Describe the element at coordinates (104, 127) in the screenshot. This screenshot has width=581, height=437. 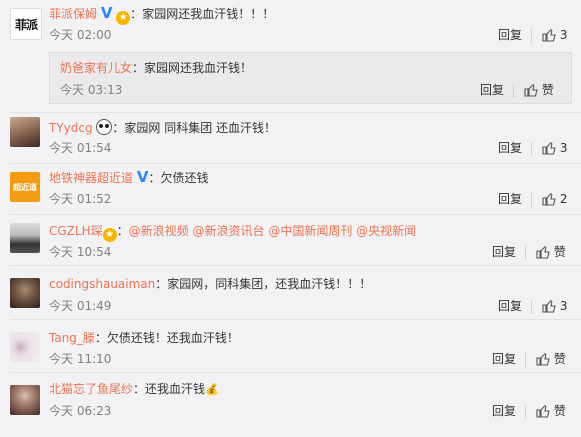
I see `panda-emoji-icon` at that location.